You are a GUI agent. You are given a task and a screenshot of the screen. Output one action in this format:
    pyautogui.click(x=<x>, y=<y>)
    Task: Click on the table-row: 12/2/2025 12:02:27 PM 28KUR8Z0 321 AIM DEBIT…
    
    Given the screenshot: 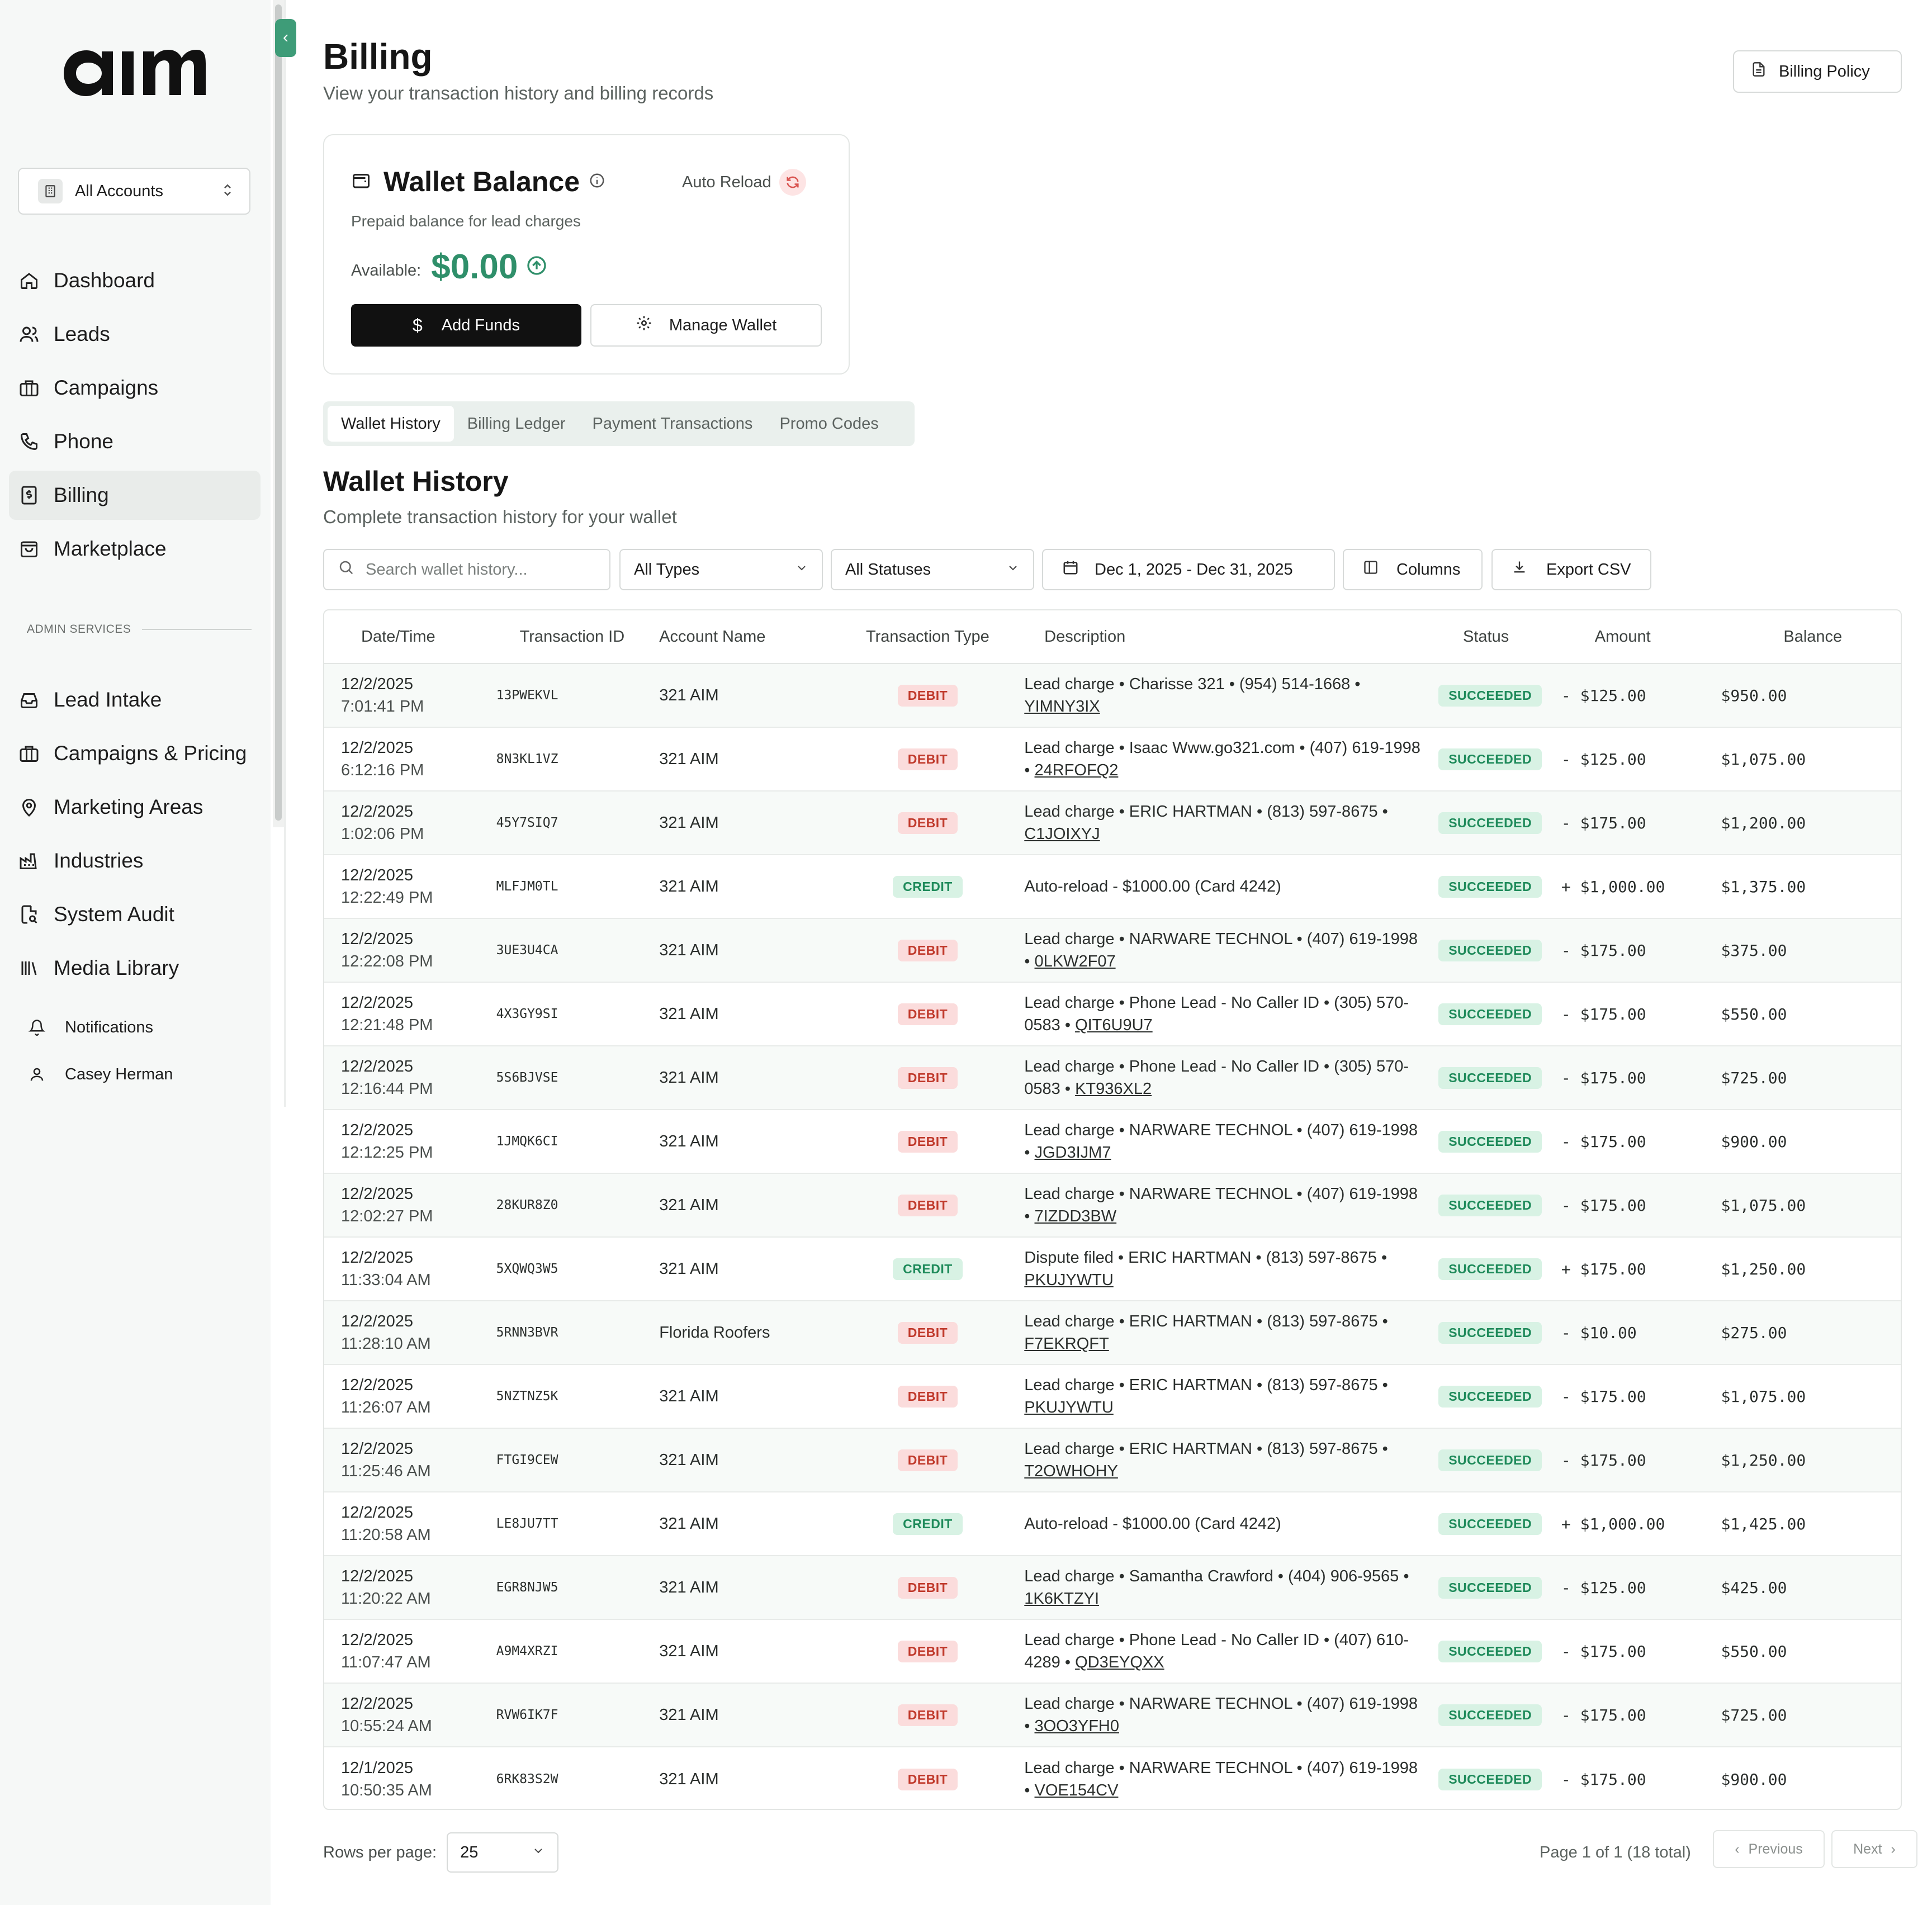 What is the action you would take?
    pyautogui.click(x=1112, y=1206)
    